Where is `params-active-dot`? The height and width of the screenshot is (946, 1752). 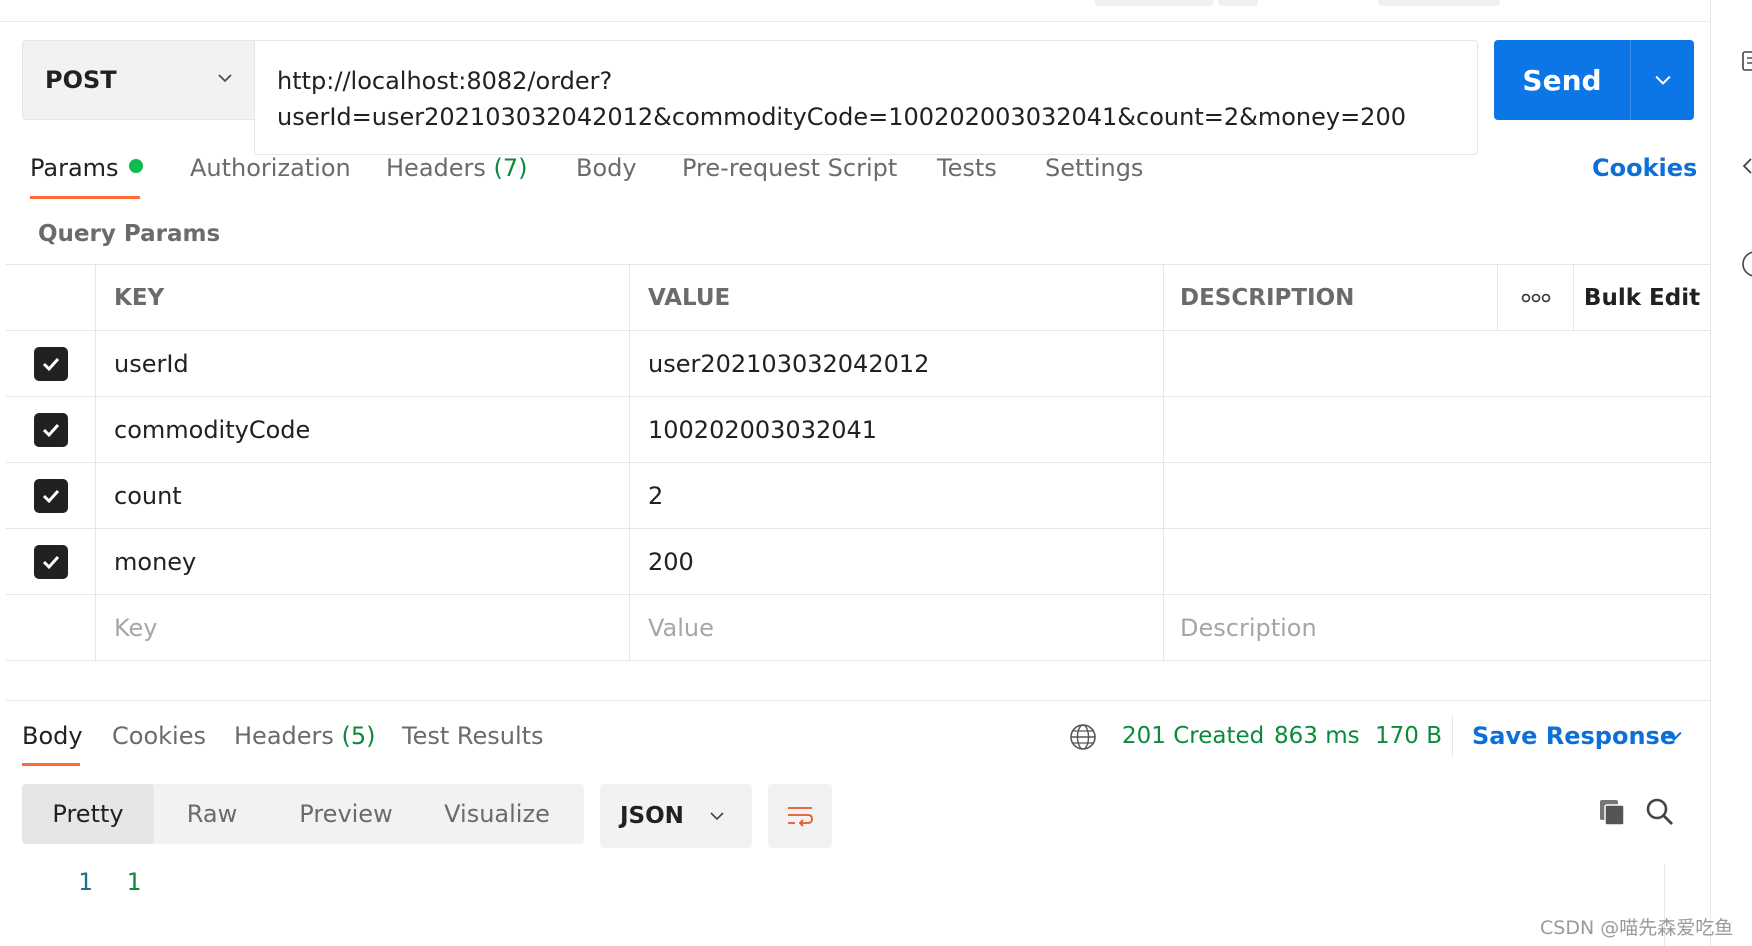 params-active-dot is located at coordinates (135, 166).